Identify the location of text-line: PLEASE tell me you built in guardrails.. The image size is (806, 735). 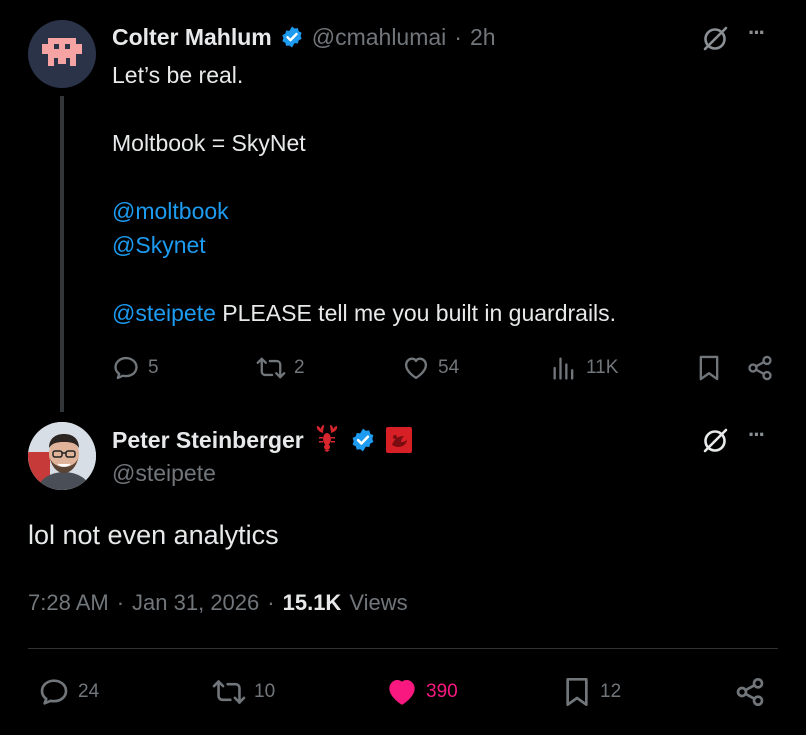
(416, 313).